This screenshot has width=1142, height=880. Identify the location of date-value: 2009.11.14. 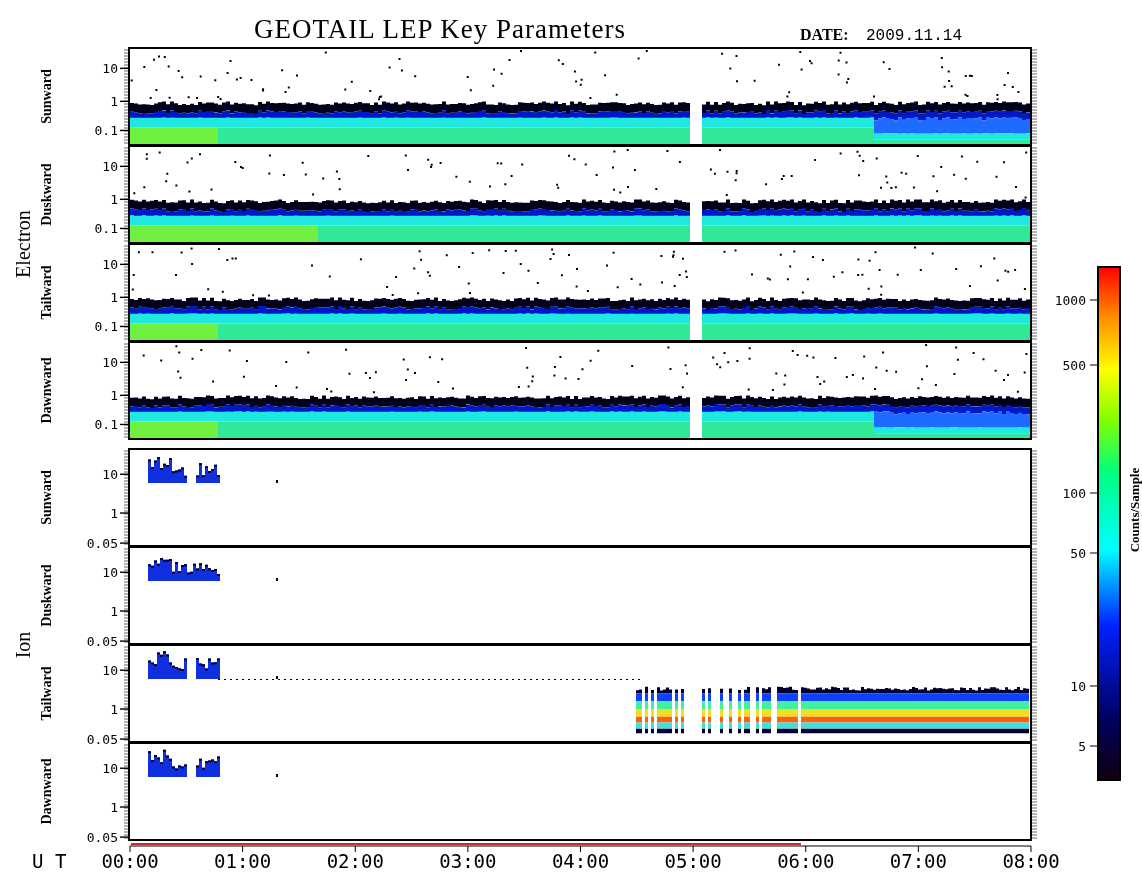
(914, 36).